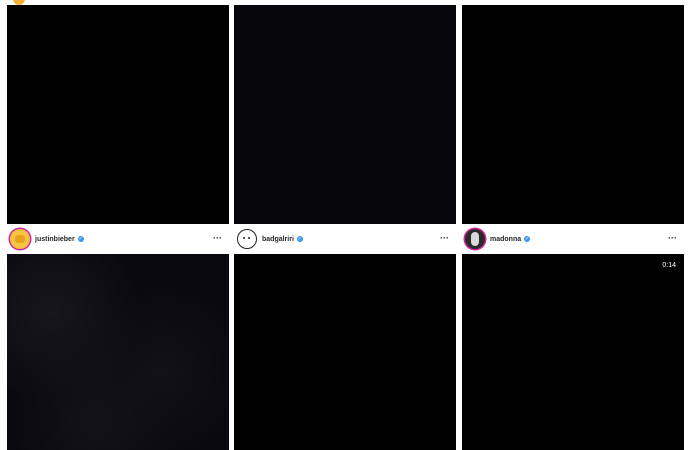 This screenshot has height=450, width=690. What do you see at coordinates (345, 239) in the screenshot?
I see `post-header-badgalriri: badgalriri ✓ ···` at bounding box center [345, 239].